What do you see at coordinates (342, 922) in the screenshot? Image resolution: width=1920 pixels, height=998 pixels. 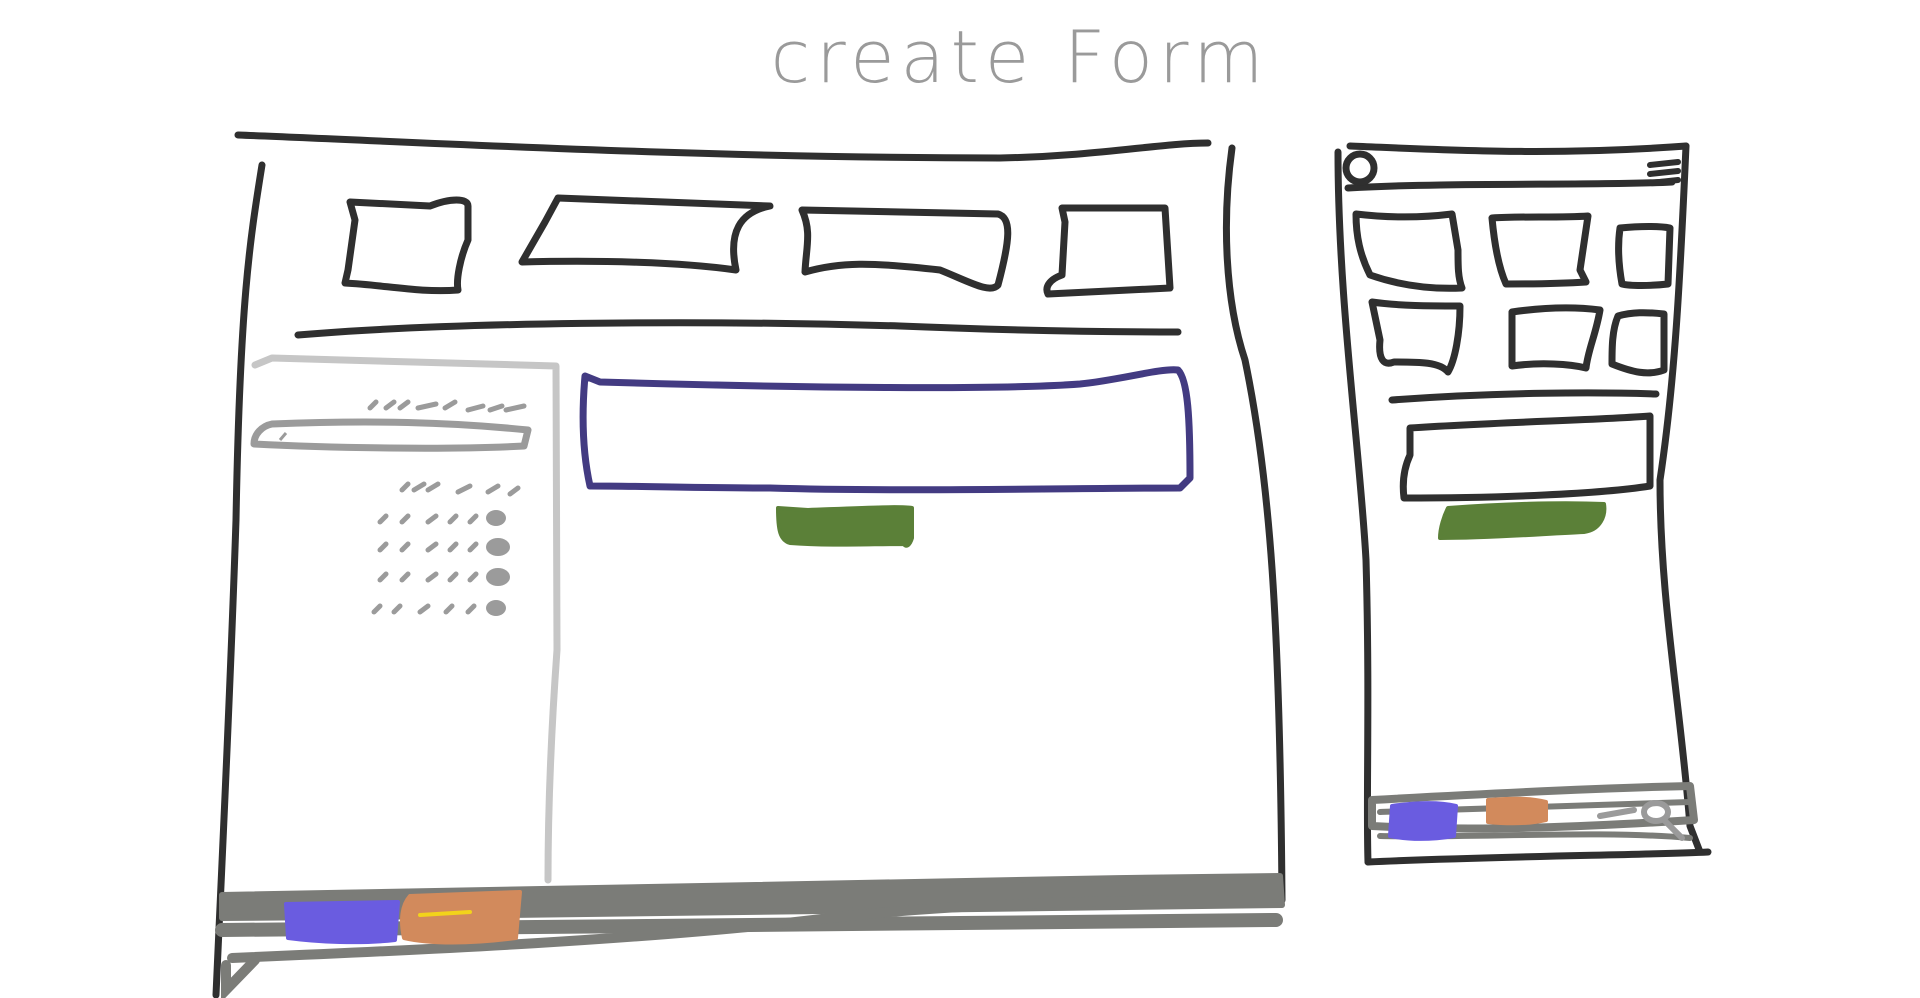 I see `footer-blue-tab` at bounding box center [342, 922].